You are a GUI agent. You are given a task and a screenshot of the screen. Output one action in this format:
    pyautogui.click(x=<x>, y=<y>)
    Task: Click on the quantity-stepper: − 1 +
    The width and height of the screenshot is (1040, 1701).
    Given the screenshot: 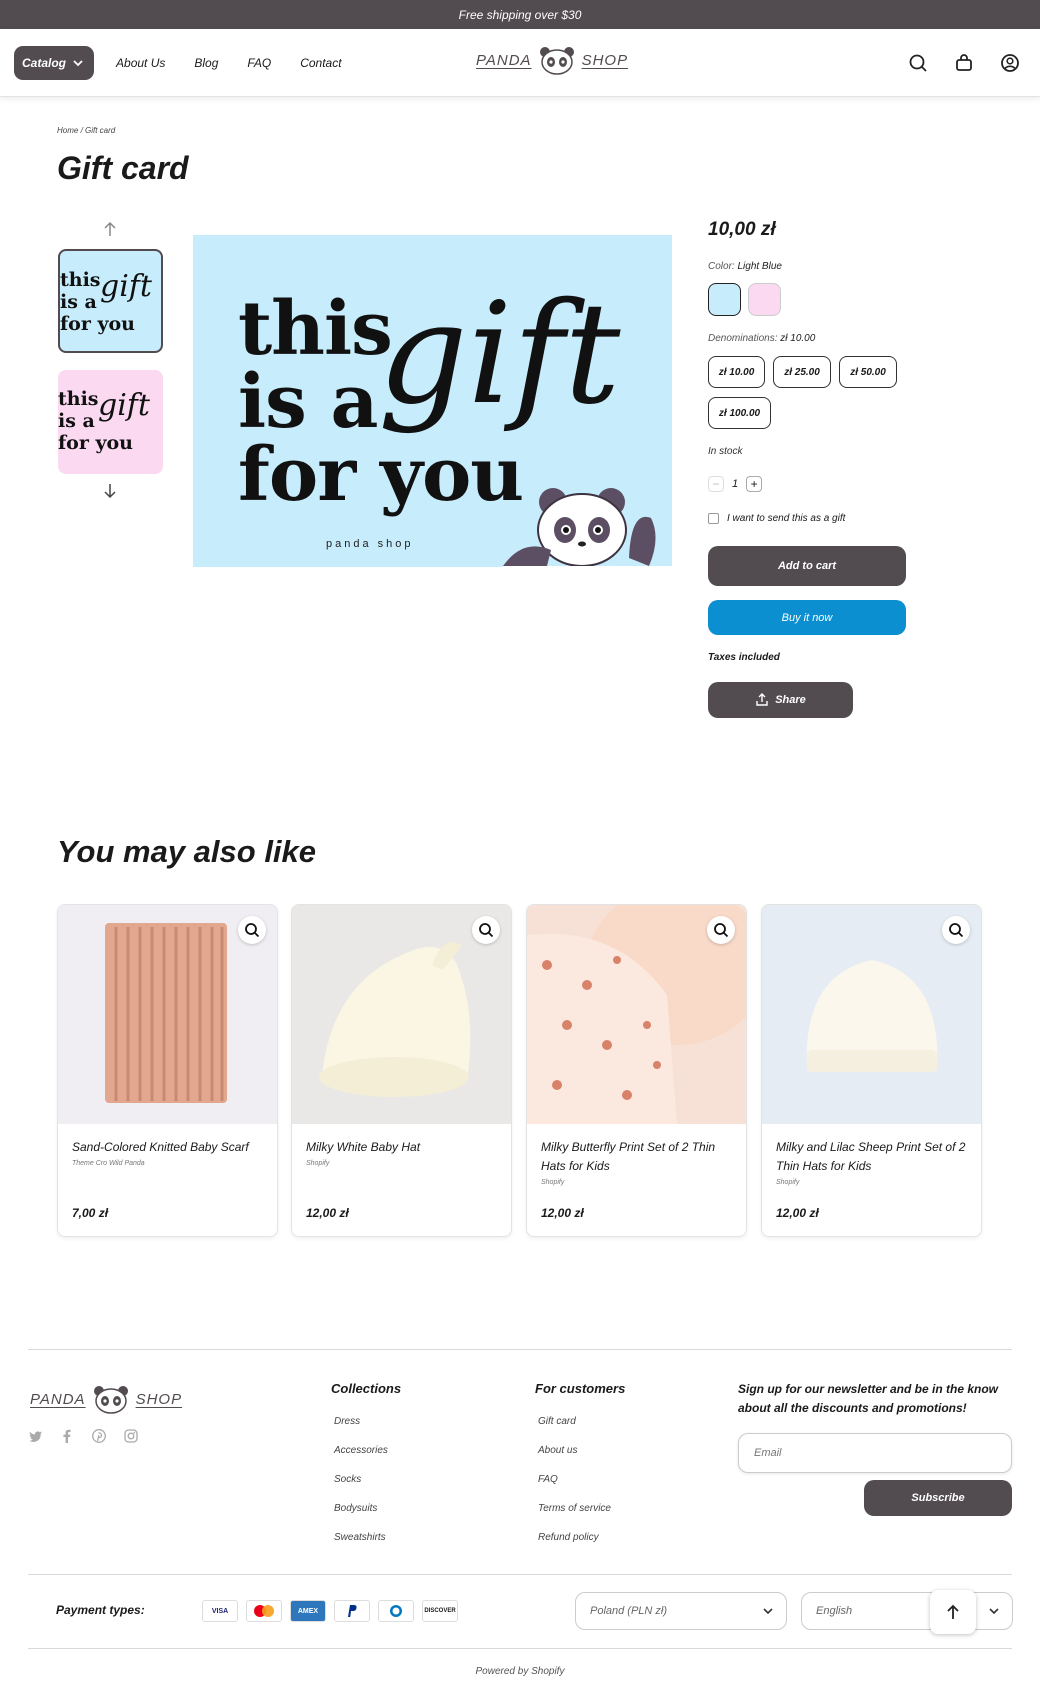 What is the action you would take?
    pyautogui.click(x=735, y=484)
    